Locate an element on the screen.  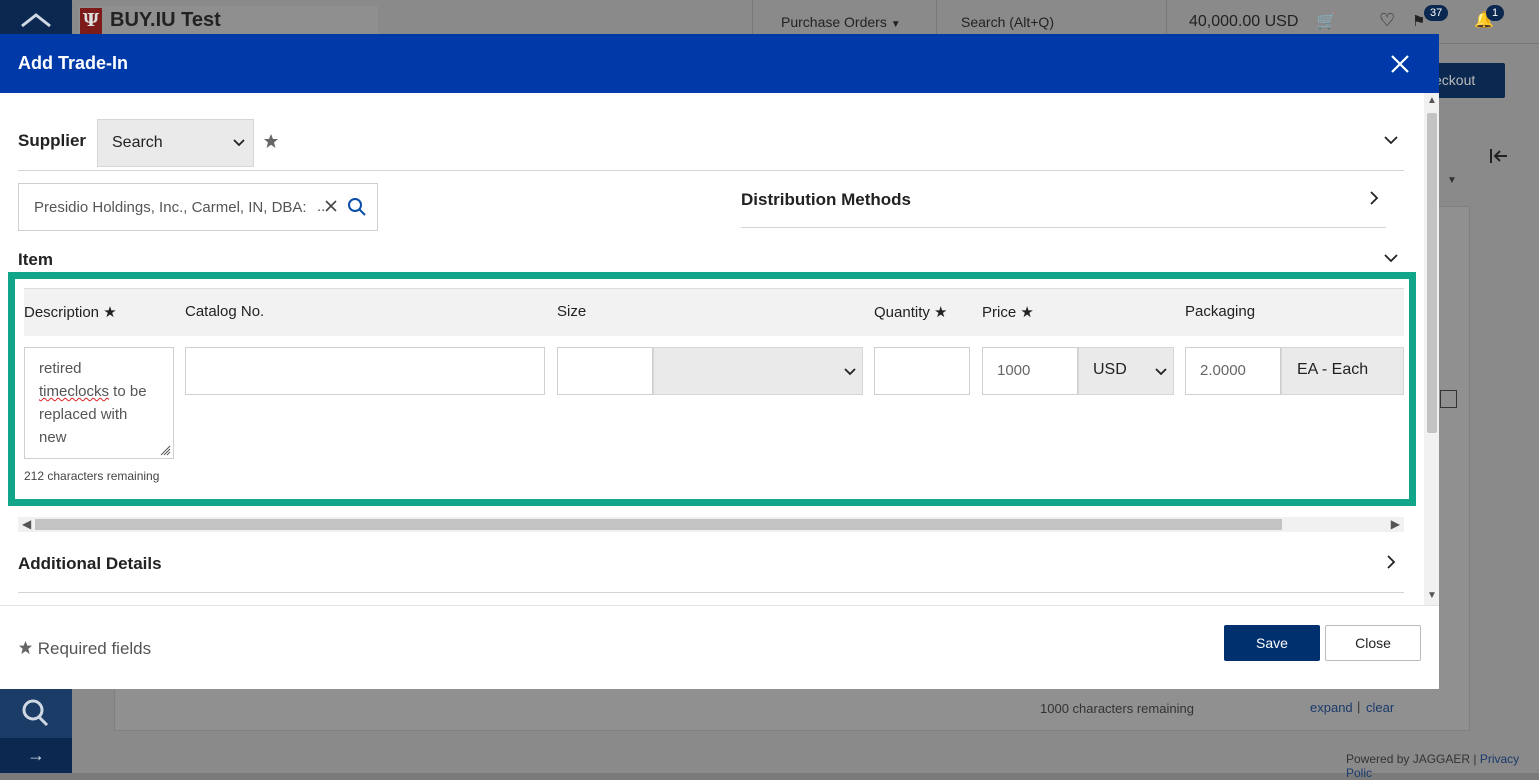
scroll-down-icon: ▼ is located at coordinates (1432, 595).